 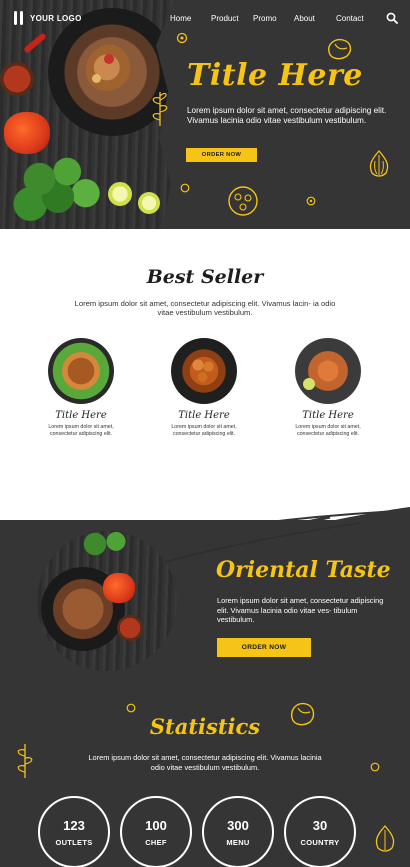 What do you see at coordinates (156, 825) in the screenshot?
I see `stat-value: 100` at bounding box center [156, 825].